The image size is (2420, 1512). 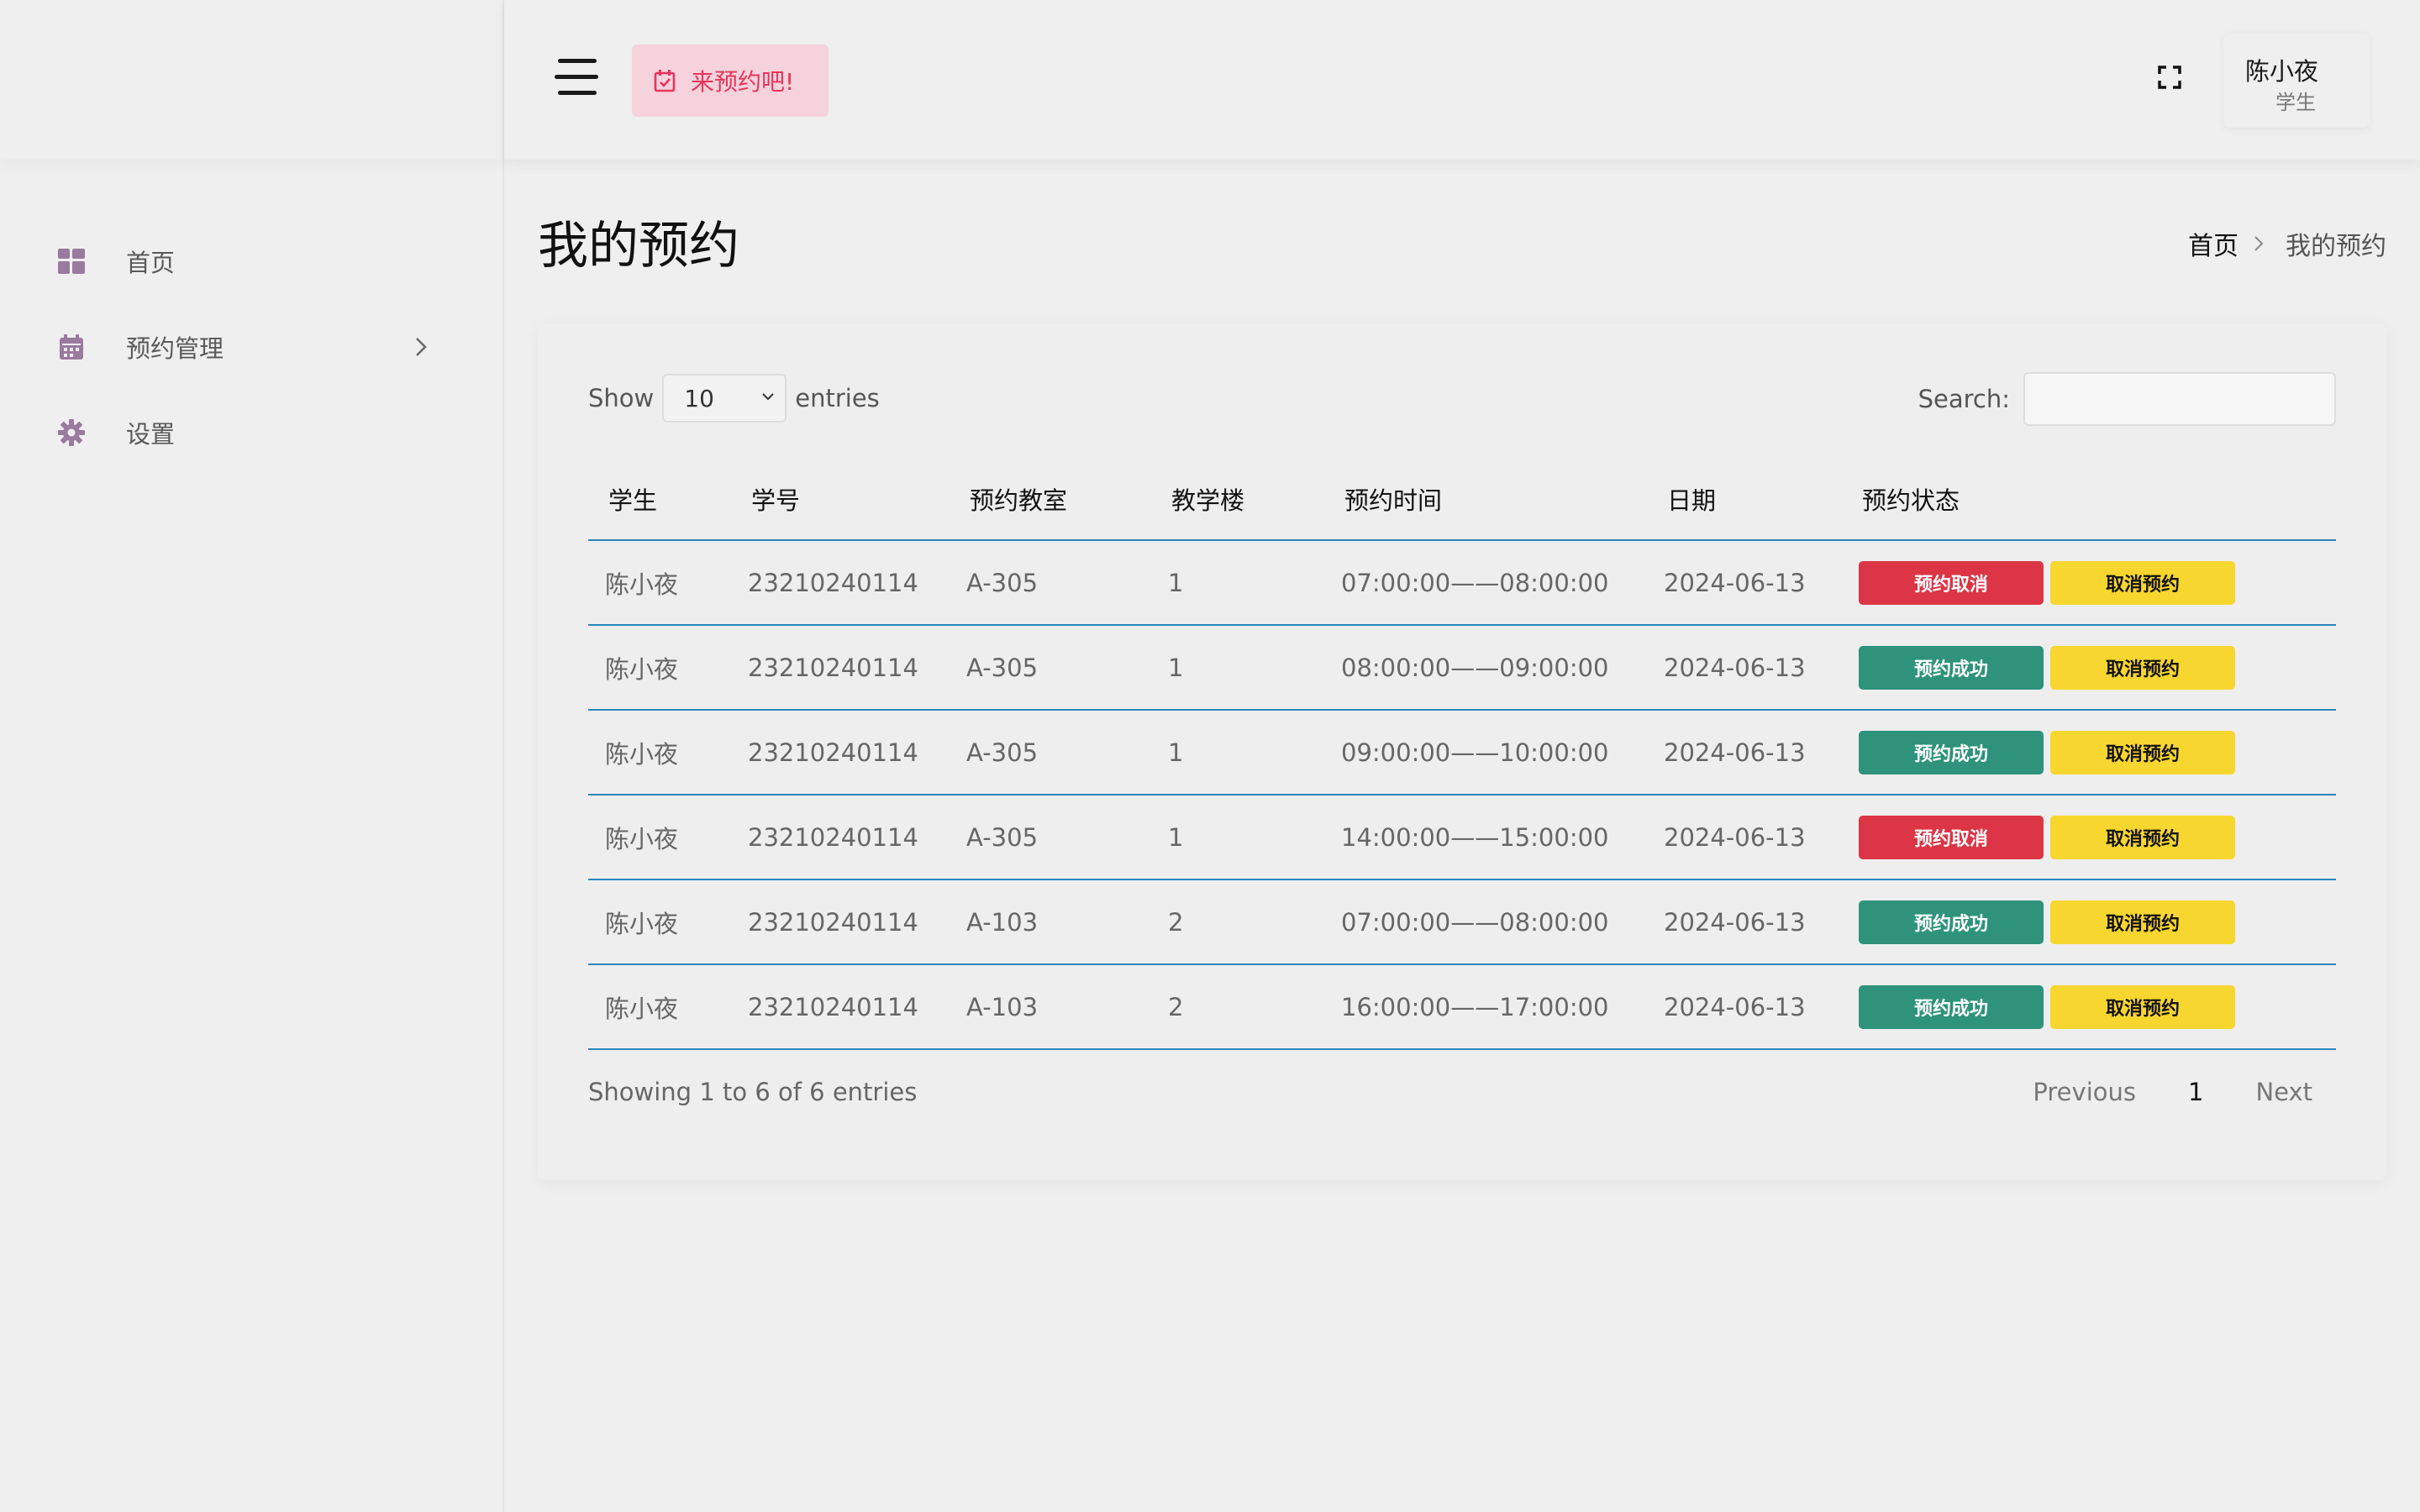 What do you see at coordinates (743, 82) in the screenshot?
I see `book-now-label: 来预约吧!` at bounding box center [743, 82].